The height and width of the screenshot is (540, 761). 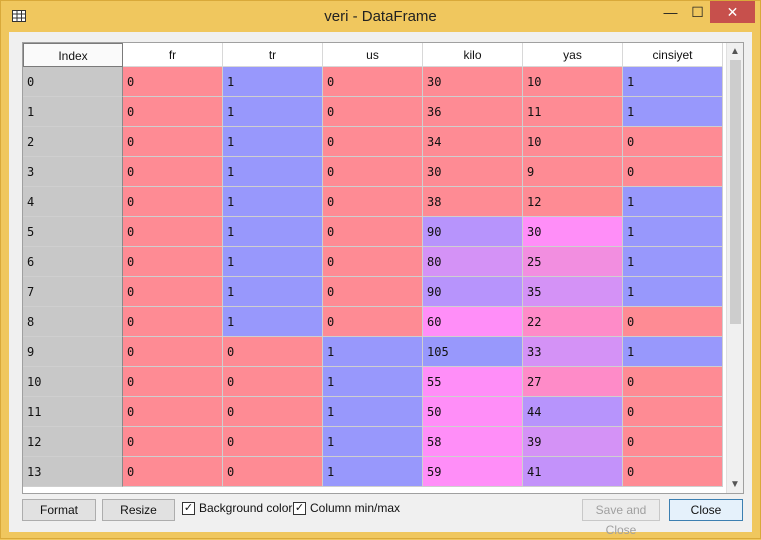 I want to click on table-cell: 25, so click(x=573, y=262).